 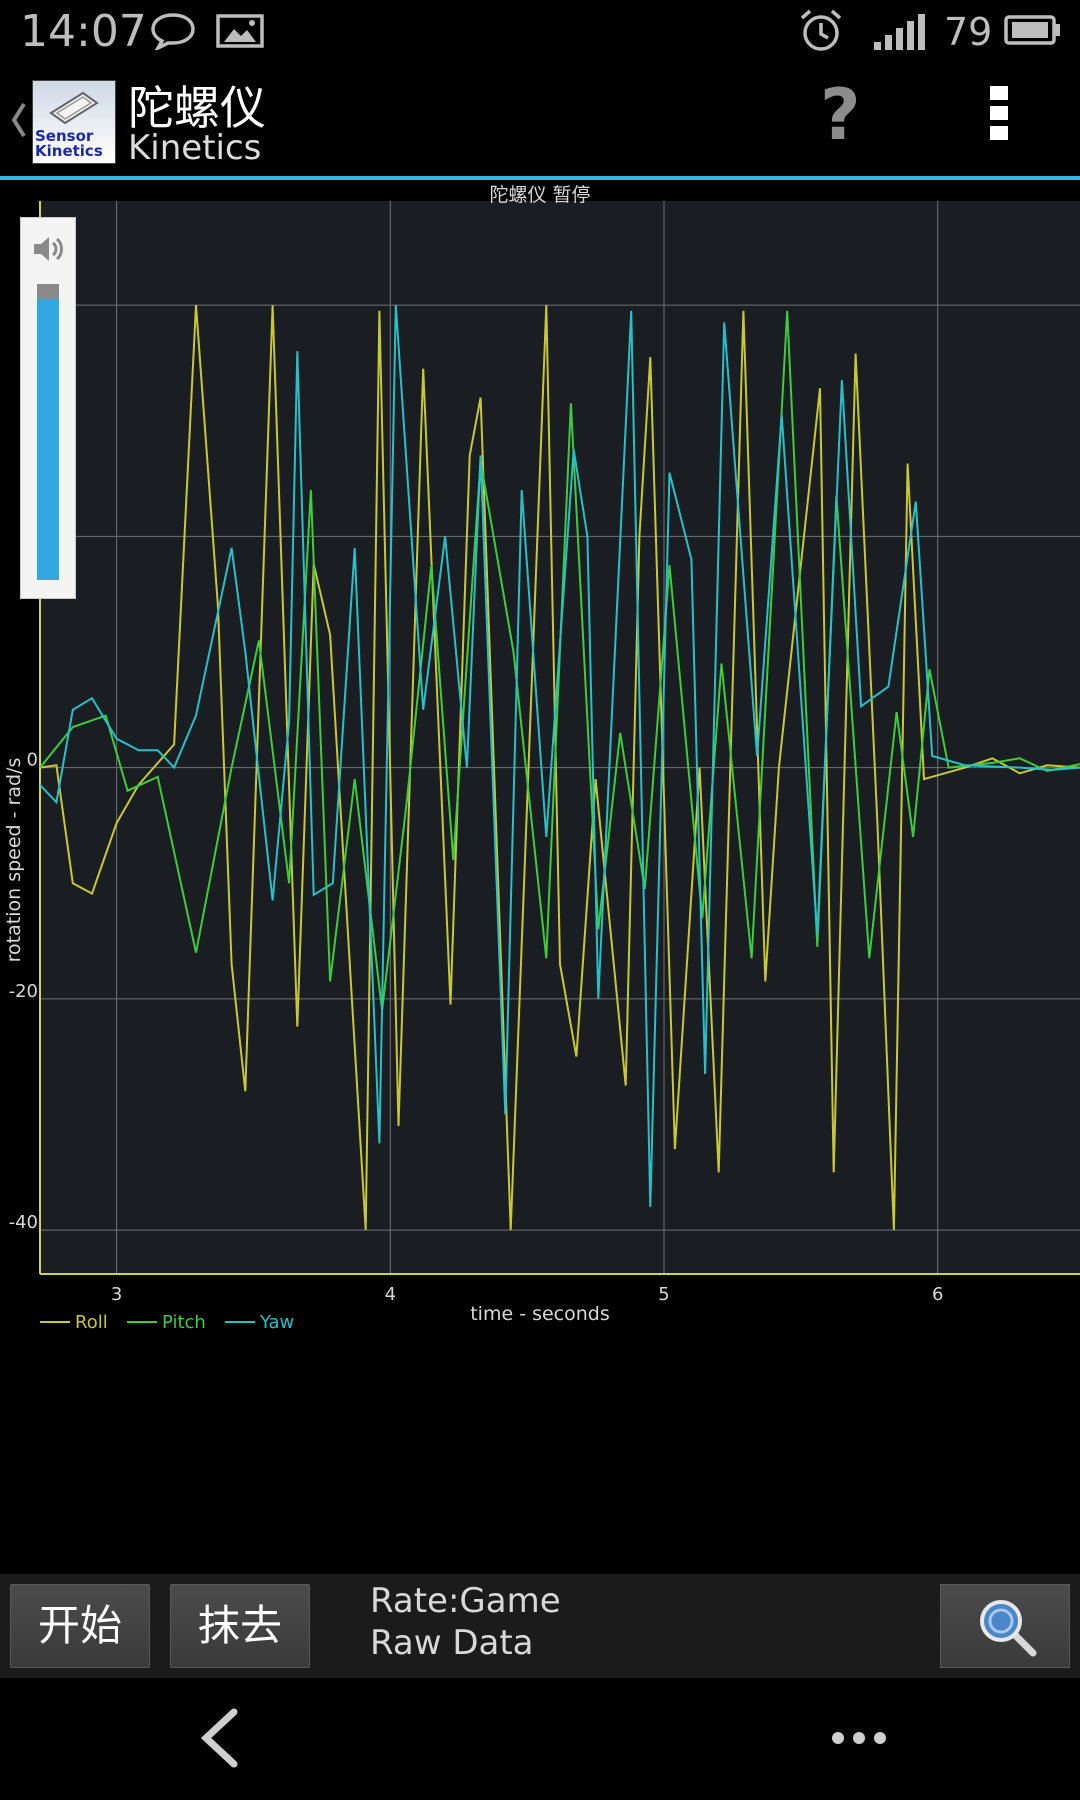 What do you see at coordinates (540, 31) in the screenshot?
I see `status-bar: 14:07 79` at bounding box center [540, 31].